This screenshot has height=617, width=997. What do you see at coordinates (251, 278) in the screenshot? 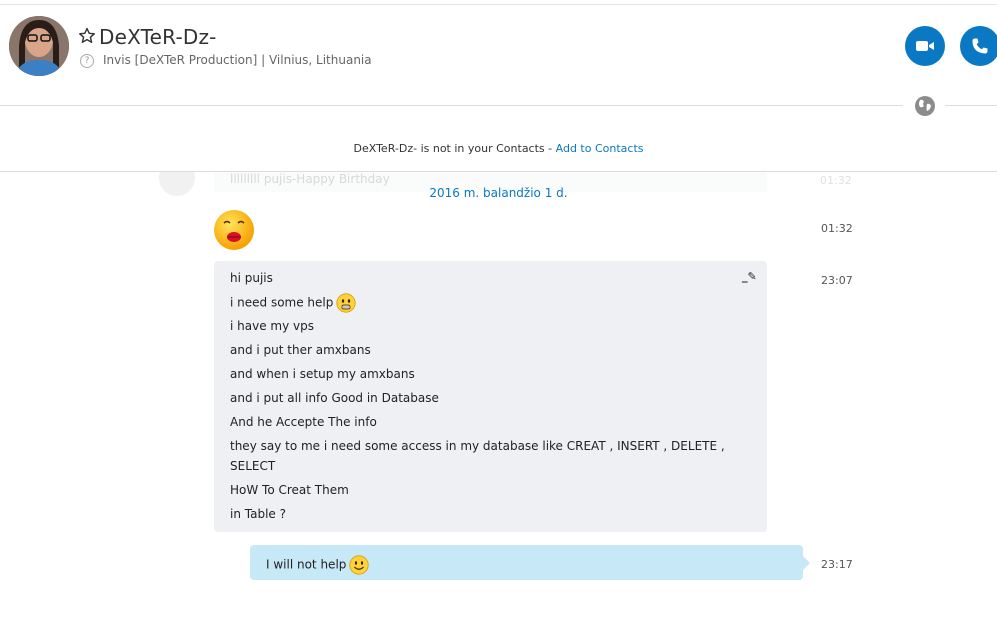
I see `message-line: hi pujis` at bounding box center [251, 278].